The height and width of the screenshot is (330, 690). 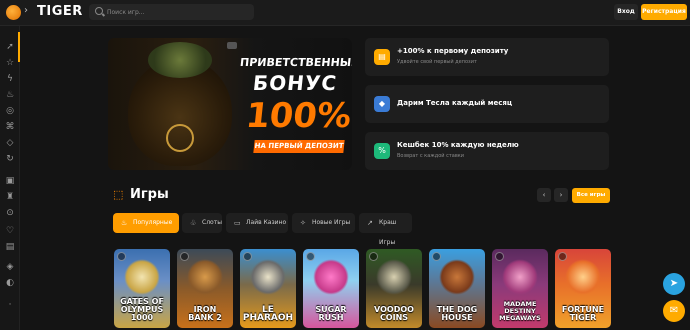 What do you see at coordinates (674, 311) in the screenshot?
I see `chat-icon: ✉` at bounding box center [674, 311].